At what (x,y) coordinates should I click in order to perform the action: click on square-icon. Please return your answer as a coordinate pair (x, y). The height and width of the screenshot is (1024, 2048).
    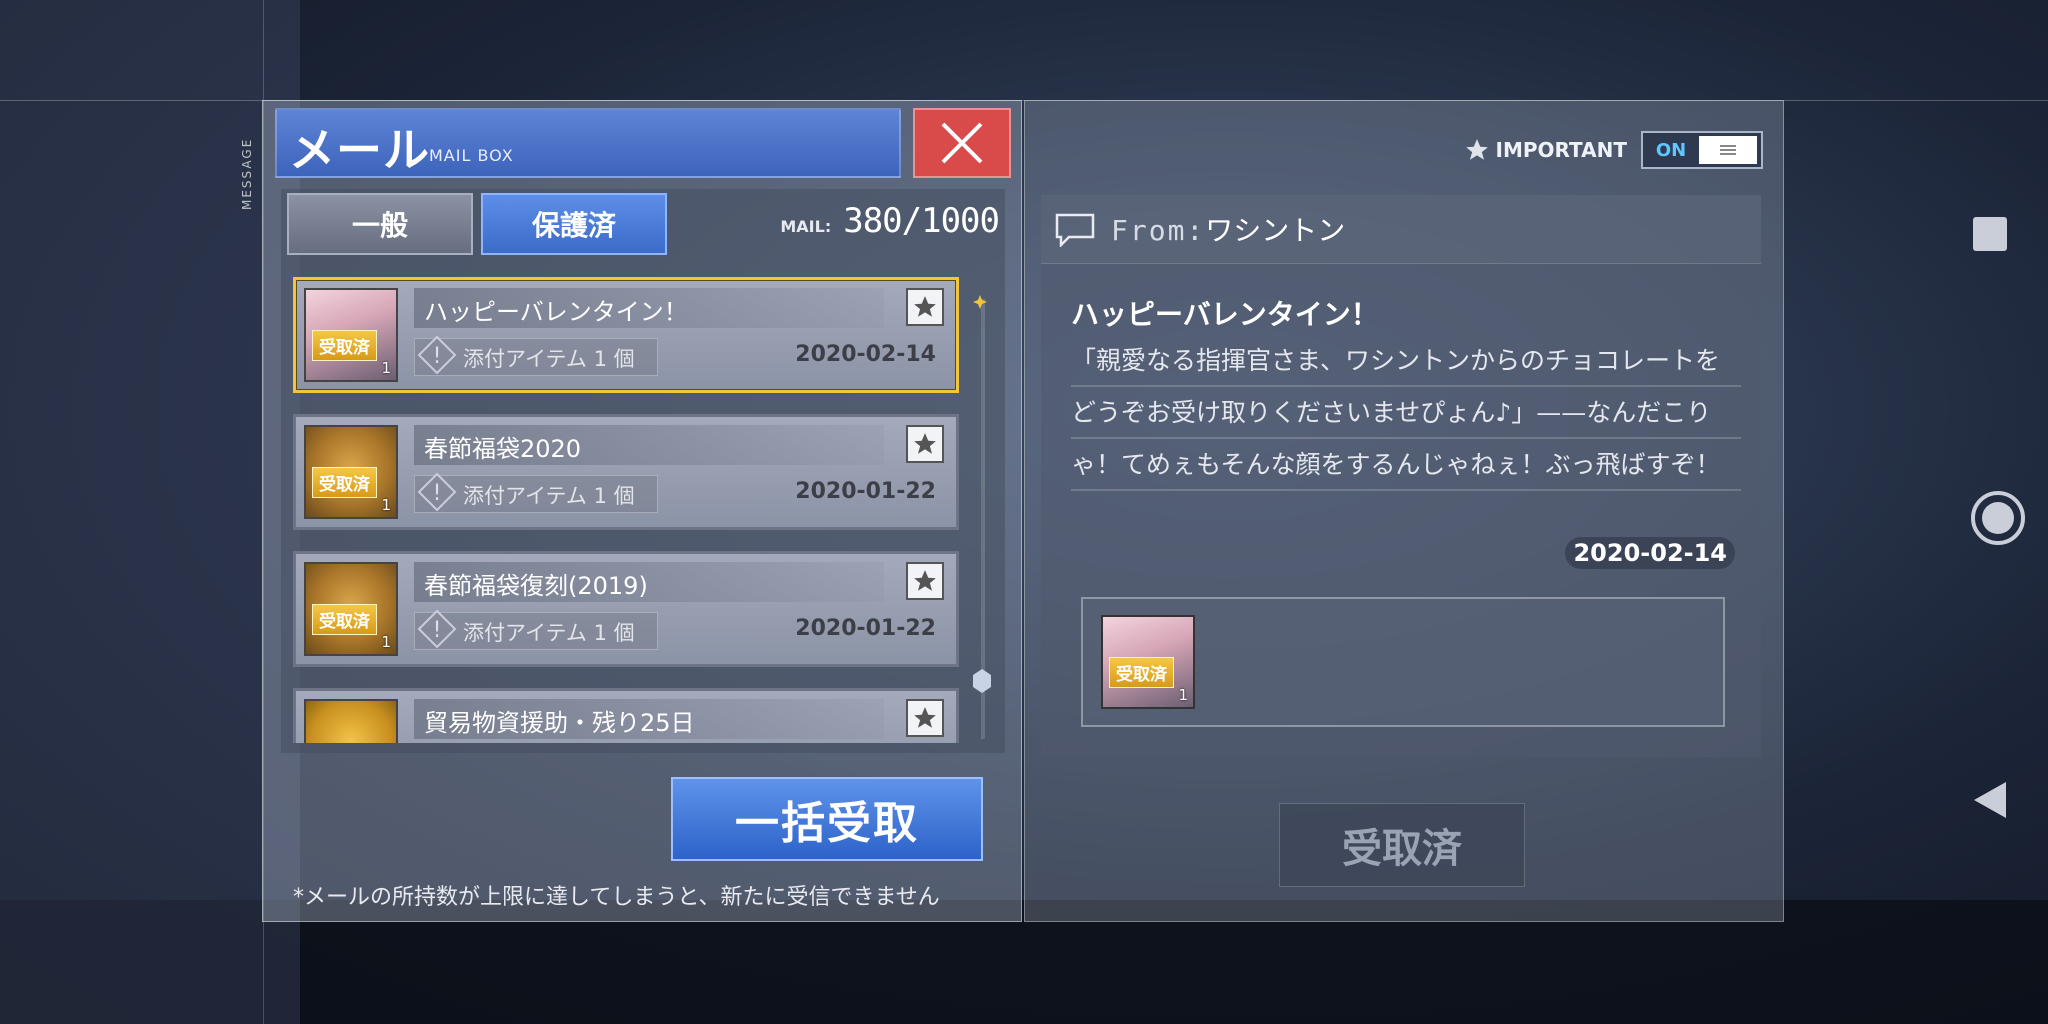
    Looking at the image, I should click on (1990, 234).